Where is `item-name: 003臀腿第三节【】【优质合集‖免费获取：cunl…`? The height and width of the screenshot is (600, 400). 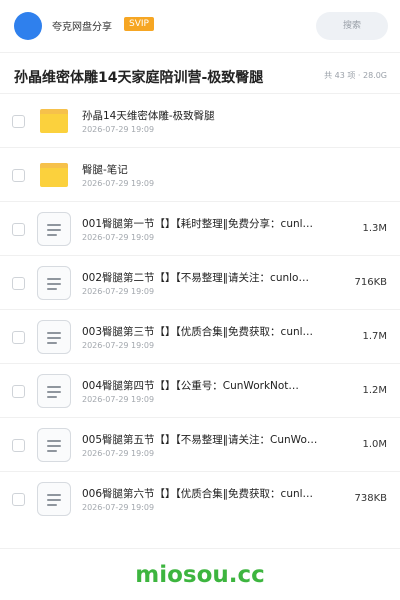
item-name: 003臀腿第三节【】【优质合集‖免费获取：cunl… is located at coordinates (198, 332).